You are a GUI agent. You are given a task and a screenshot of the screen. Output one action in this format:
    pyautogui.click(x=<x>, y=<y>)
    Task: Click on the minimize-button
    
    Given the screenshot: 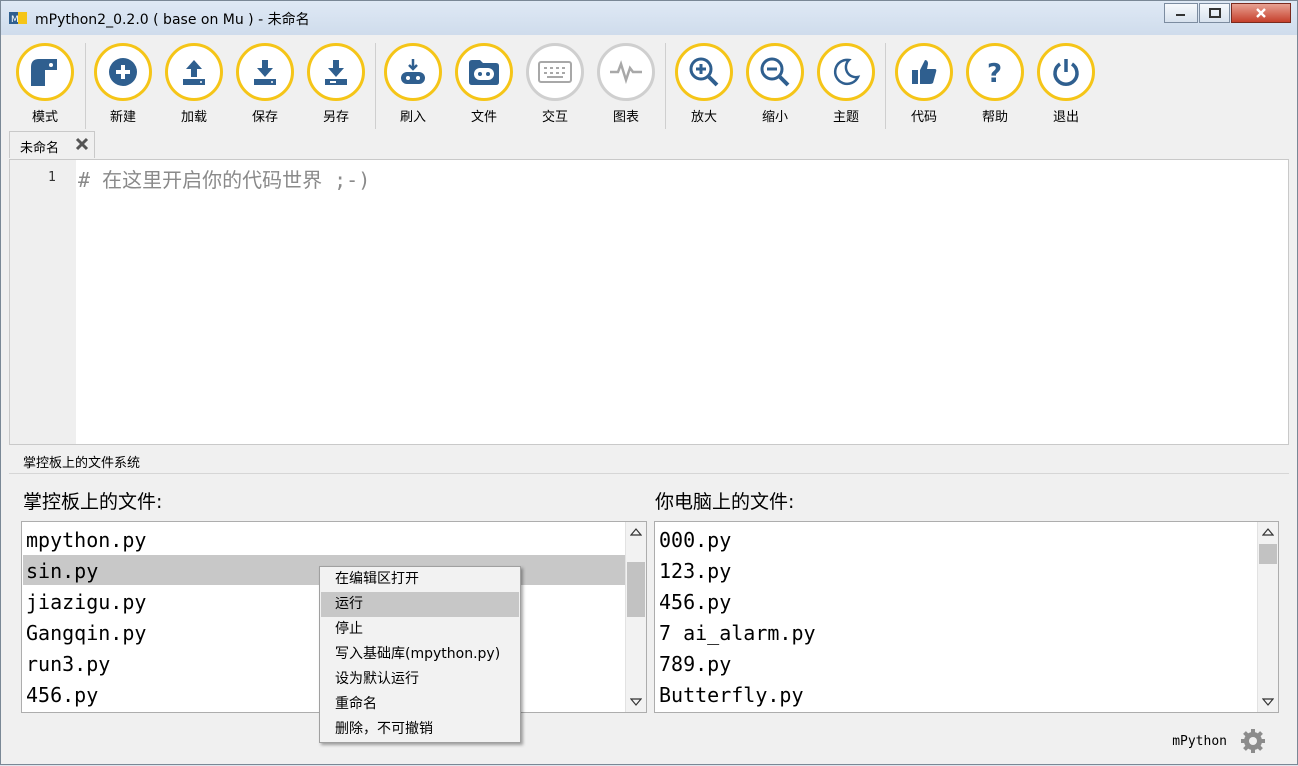 What is the action you would take?
    pyautogui.click(x=1181, y=13)
    